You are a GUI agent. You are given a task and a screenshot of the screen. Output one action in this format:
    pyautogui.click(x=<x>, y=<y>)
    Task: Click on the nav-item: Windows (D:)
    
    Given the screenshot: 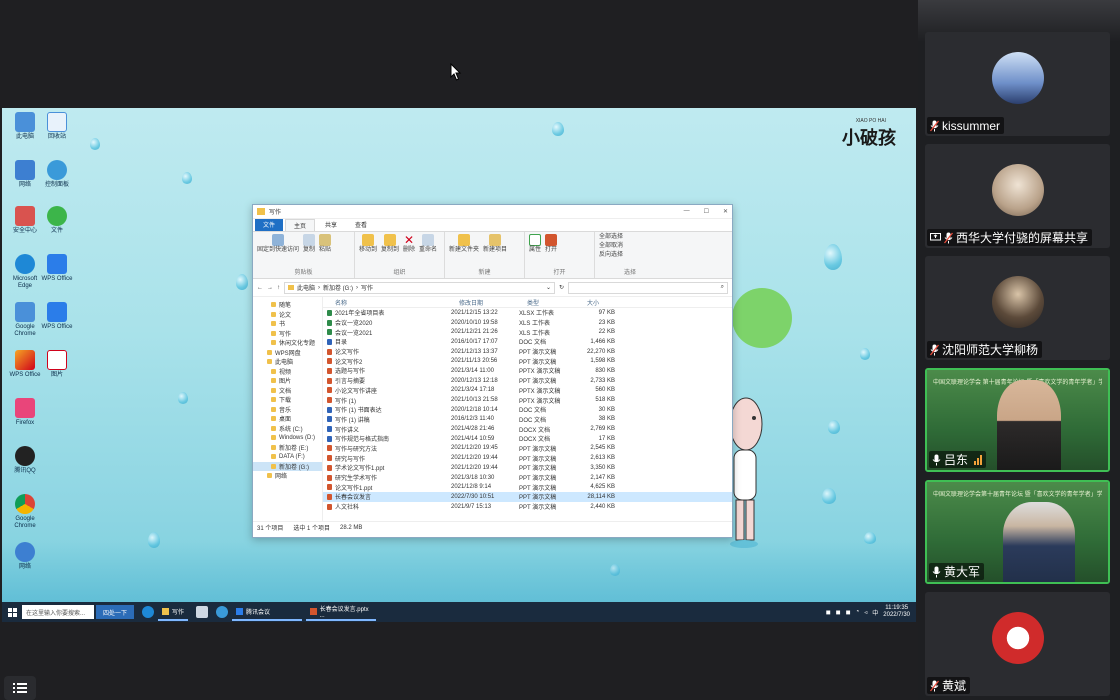 What is the action you would take?
    pyautogui.click(x=287, y=438)
    